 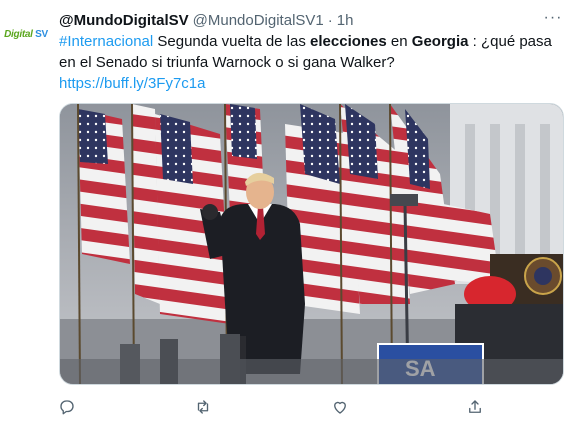 I want to click on display-name: @MundoDigitalSV, so click(x=124, y=20).